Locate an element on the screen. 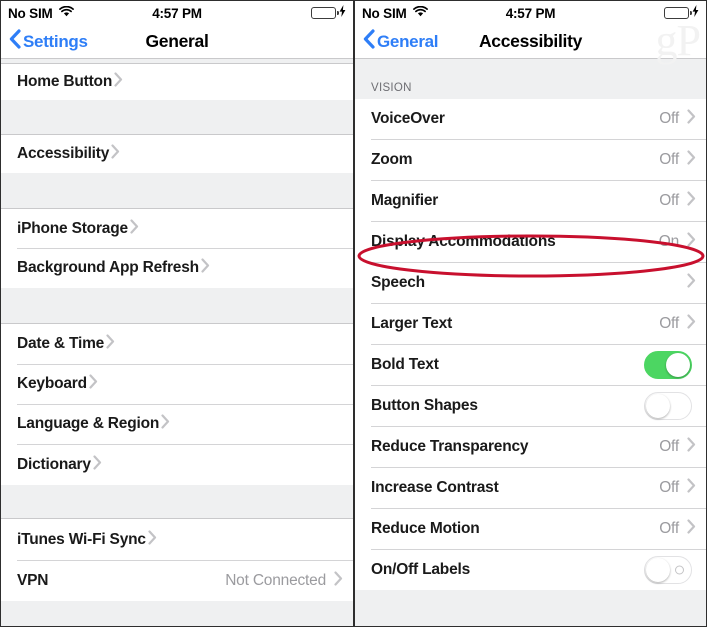 The height and width of the screenshot is (627, 707). settings-group: Accessibility is located at coordinates (177, 154).